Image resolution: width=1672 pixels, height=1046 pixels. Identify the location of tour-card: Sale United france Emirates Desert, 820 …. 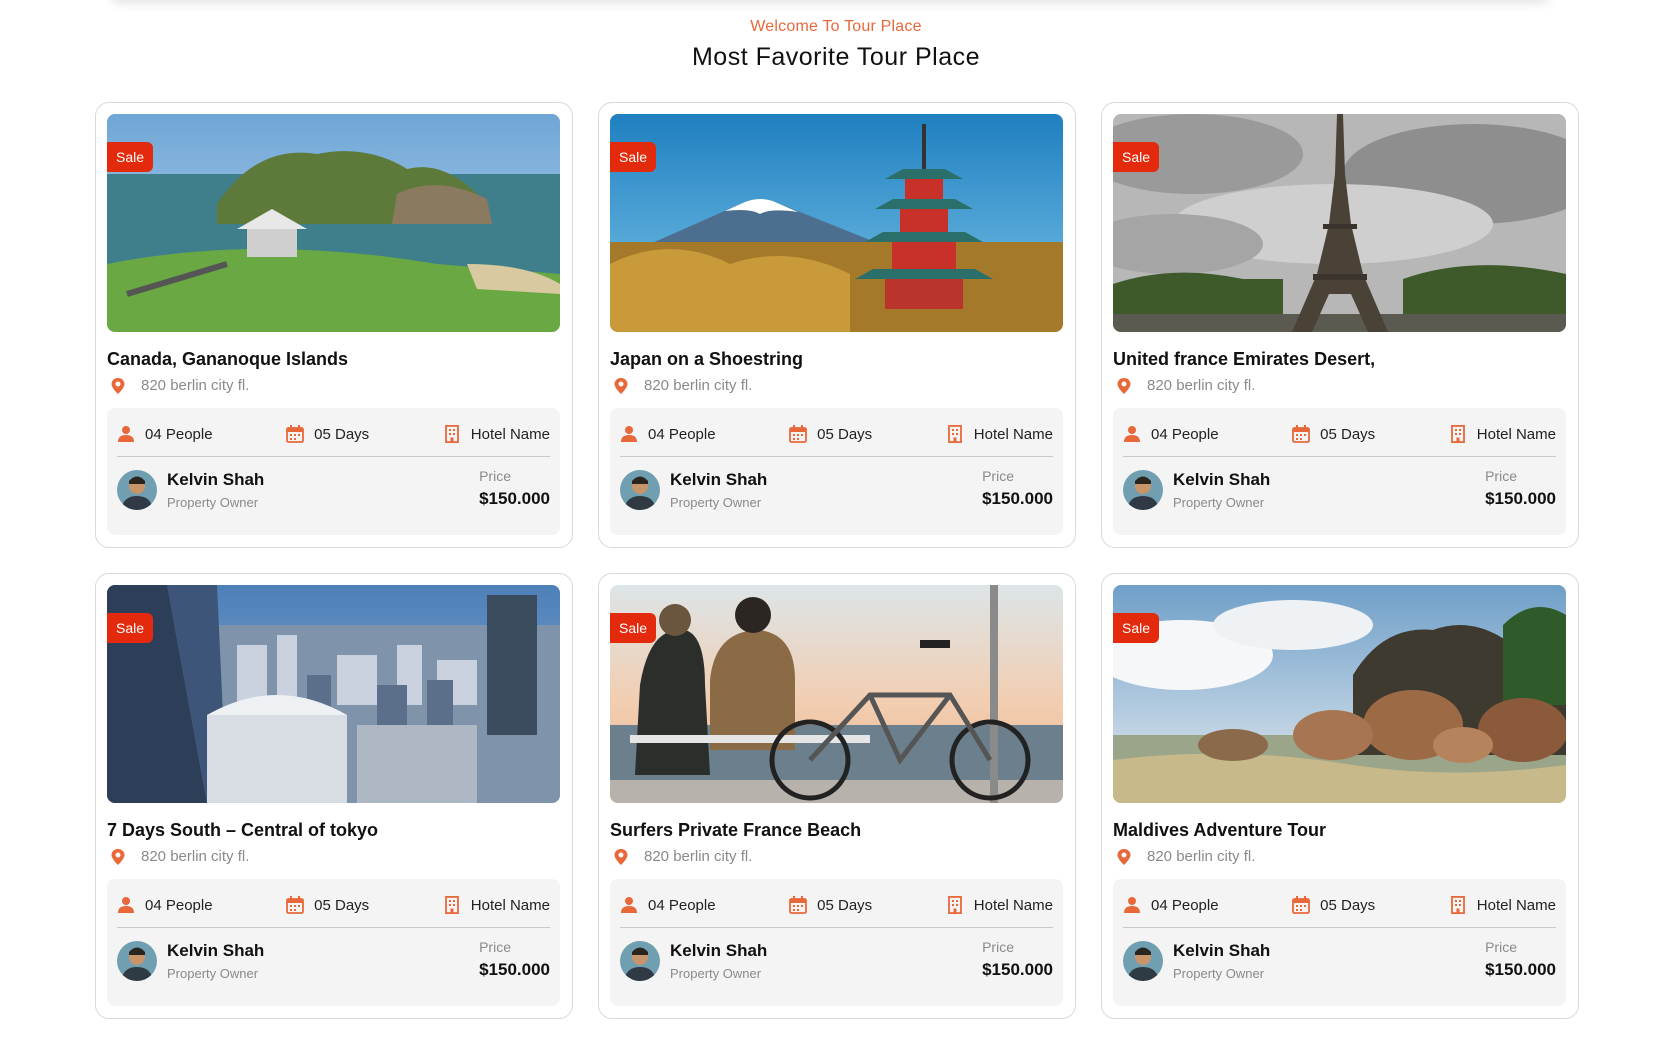
(1340, 325).